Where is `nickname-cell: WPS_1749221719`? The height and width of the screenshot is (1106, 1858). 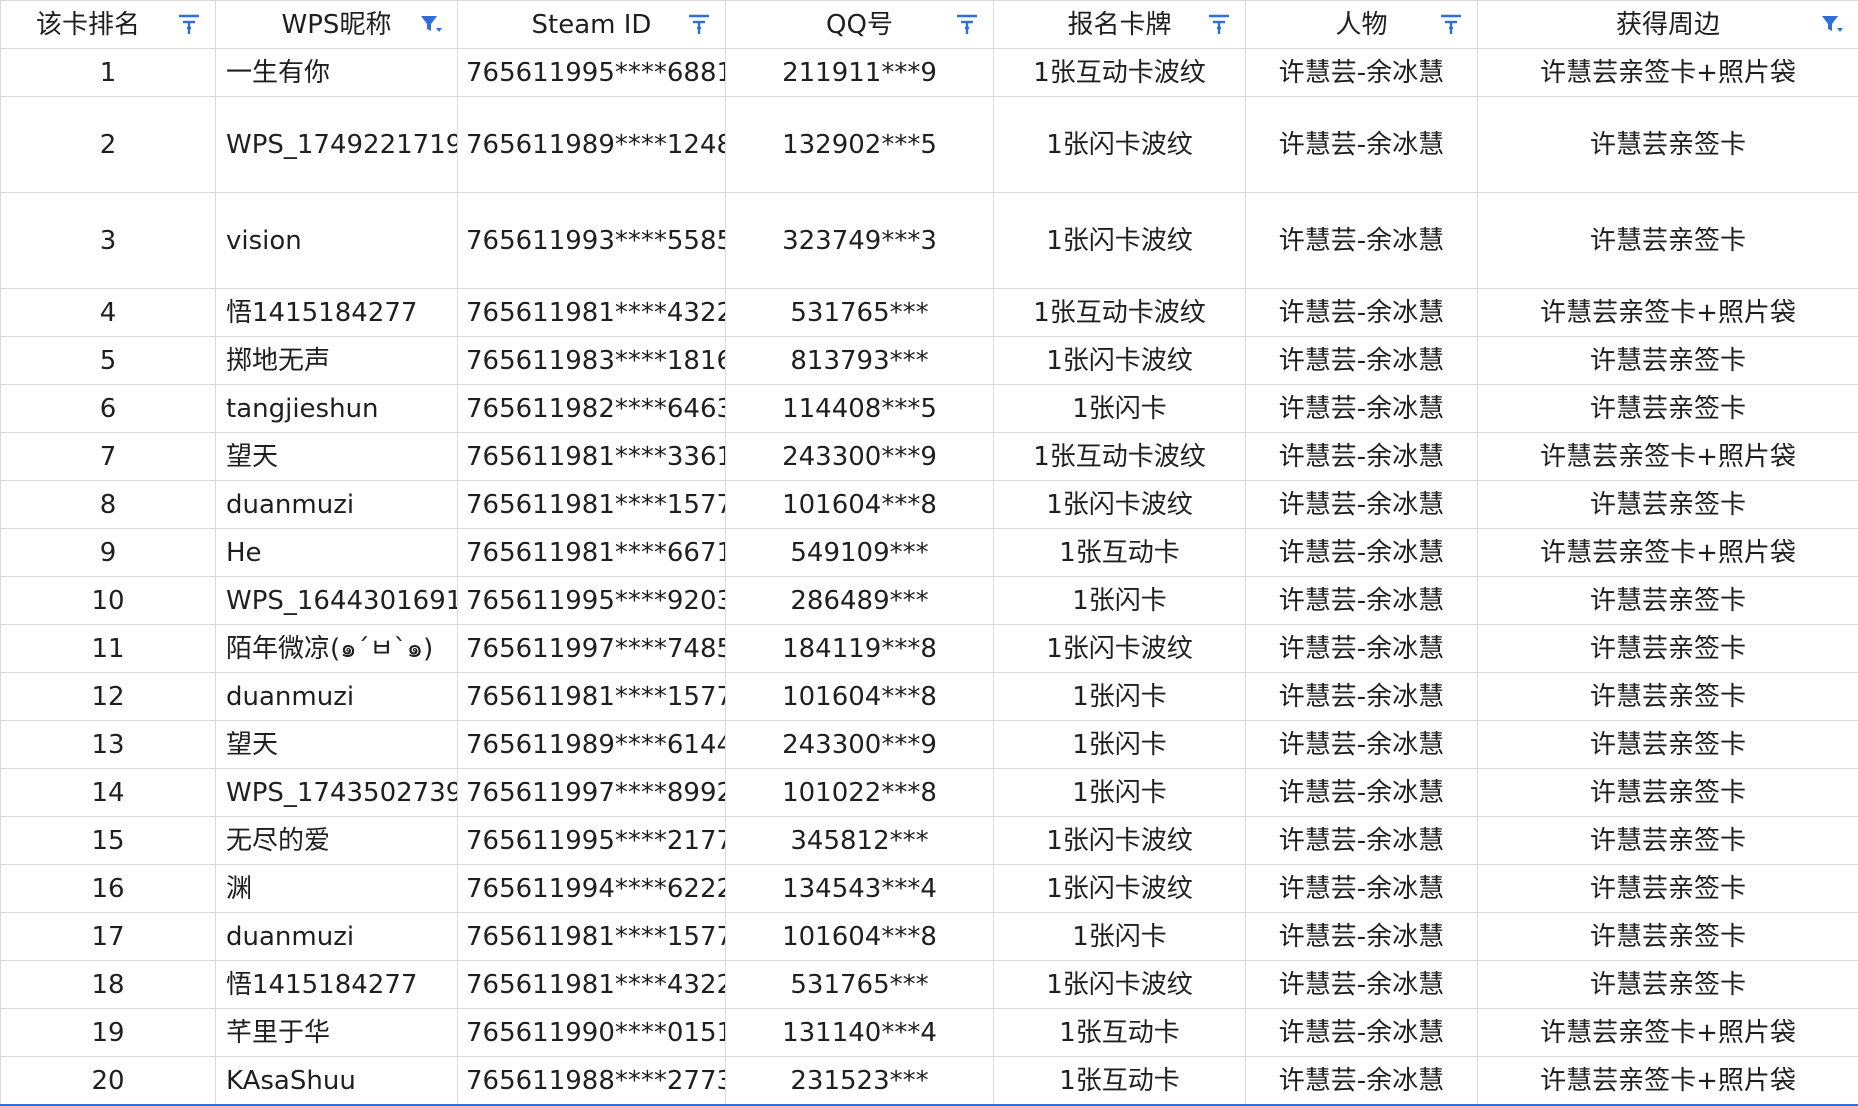 nickname-cell: WPS_1749221719 is located at coordinates (337, 145).